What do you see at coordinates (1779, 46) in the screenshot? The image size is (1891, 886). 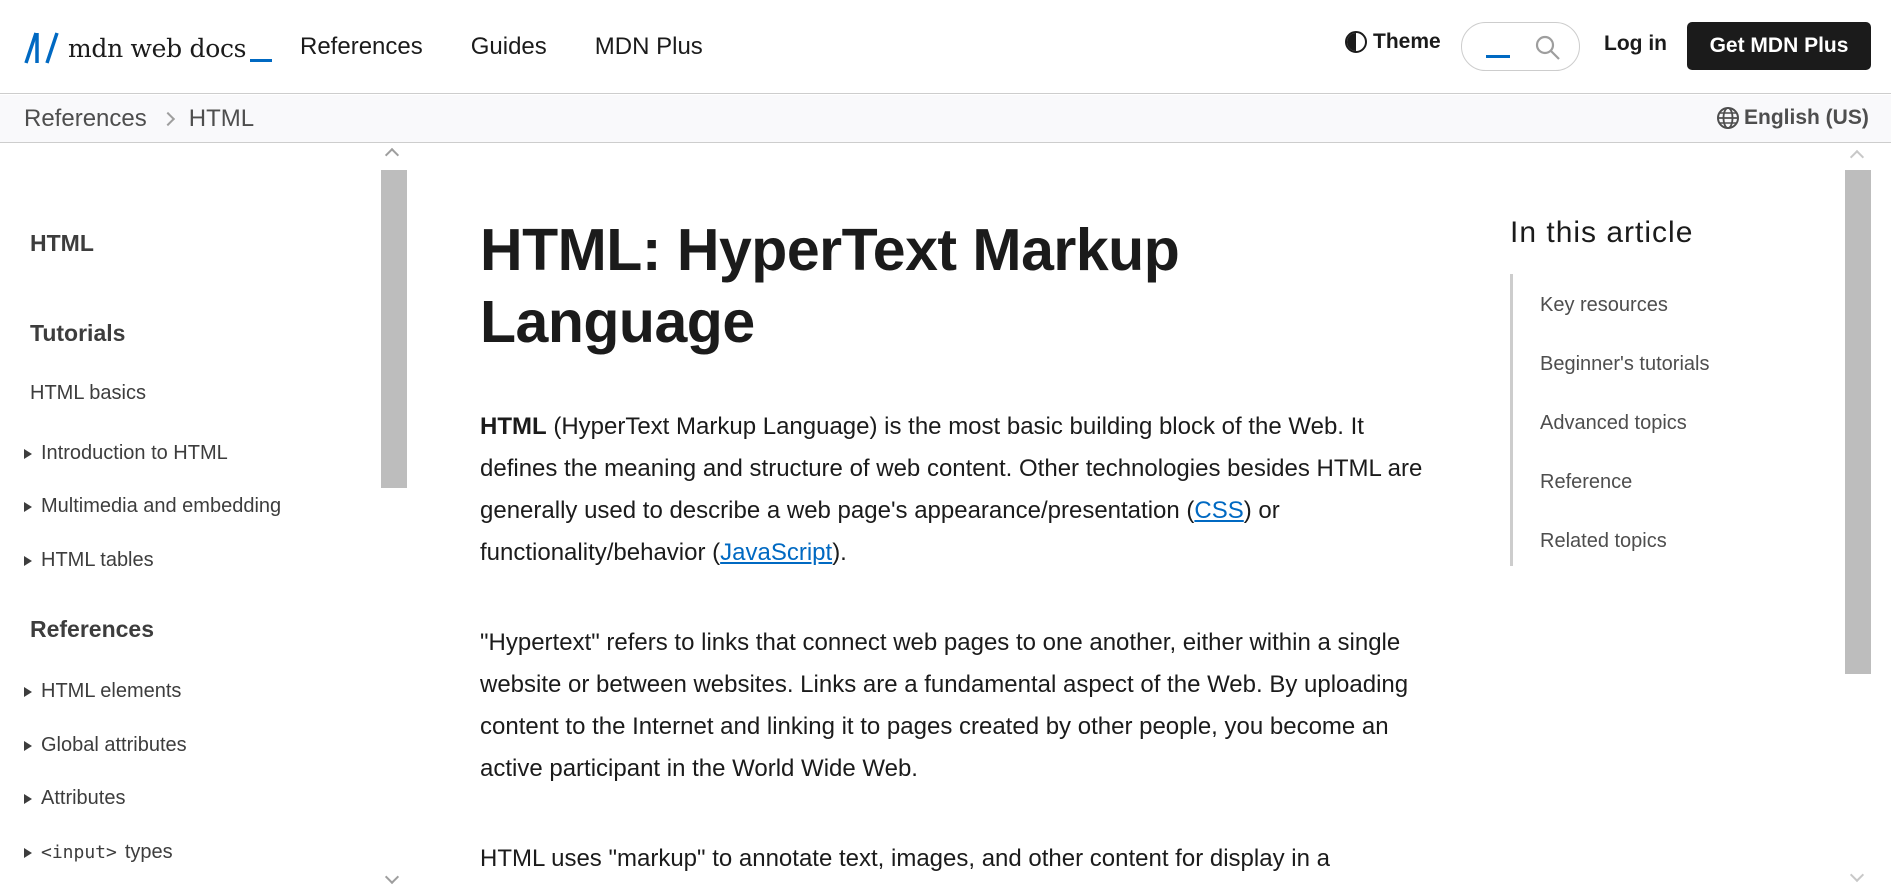 I see `get-mdn-plus-button: Get MDN Plus` at bounding box center [1779, 46].